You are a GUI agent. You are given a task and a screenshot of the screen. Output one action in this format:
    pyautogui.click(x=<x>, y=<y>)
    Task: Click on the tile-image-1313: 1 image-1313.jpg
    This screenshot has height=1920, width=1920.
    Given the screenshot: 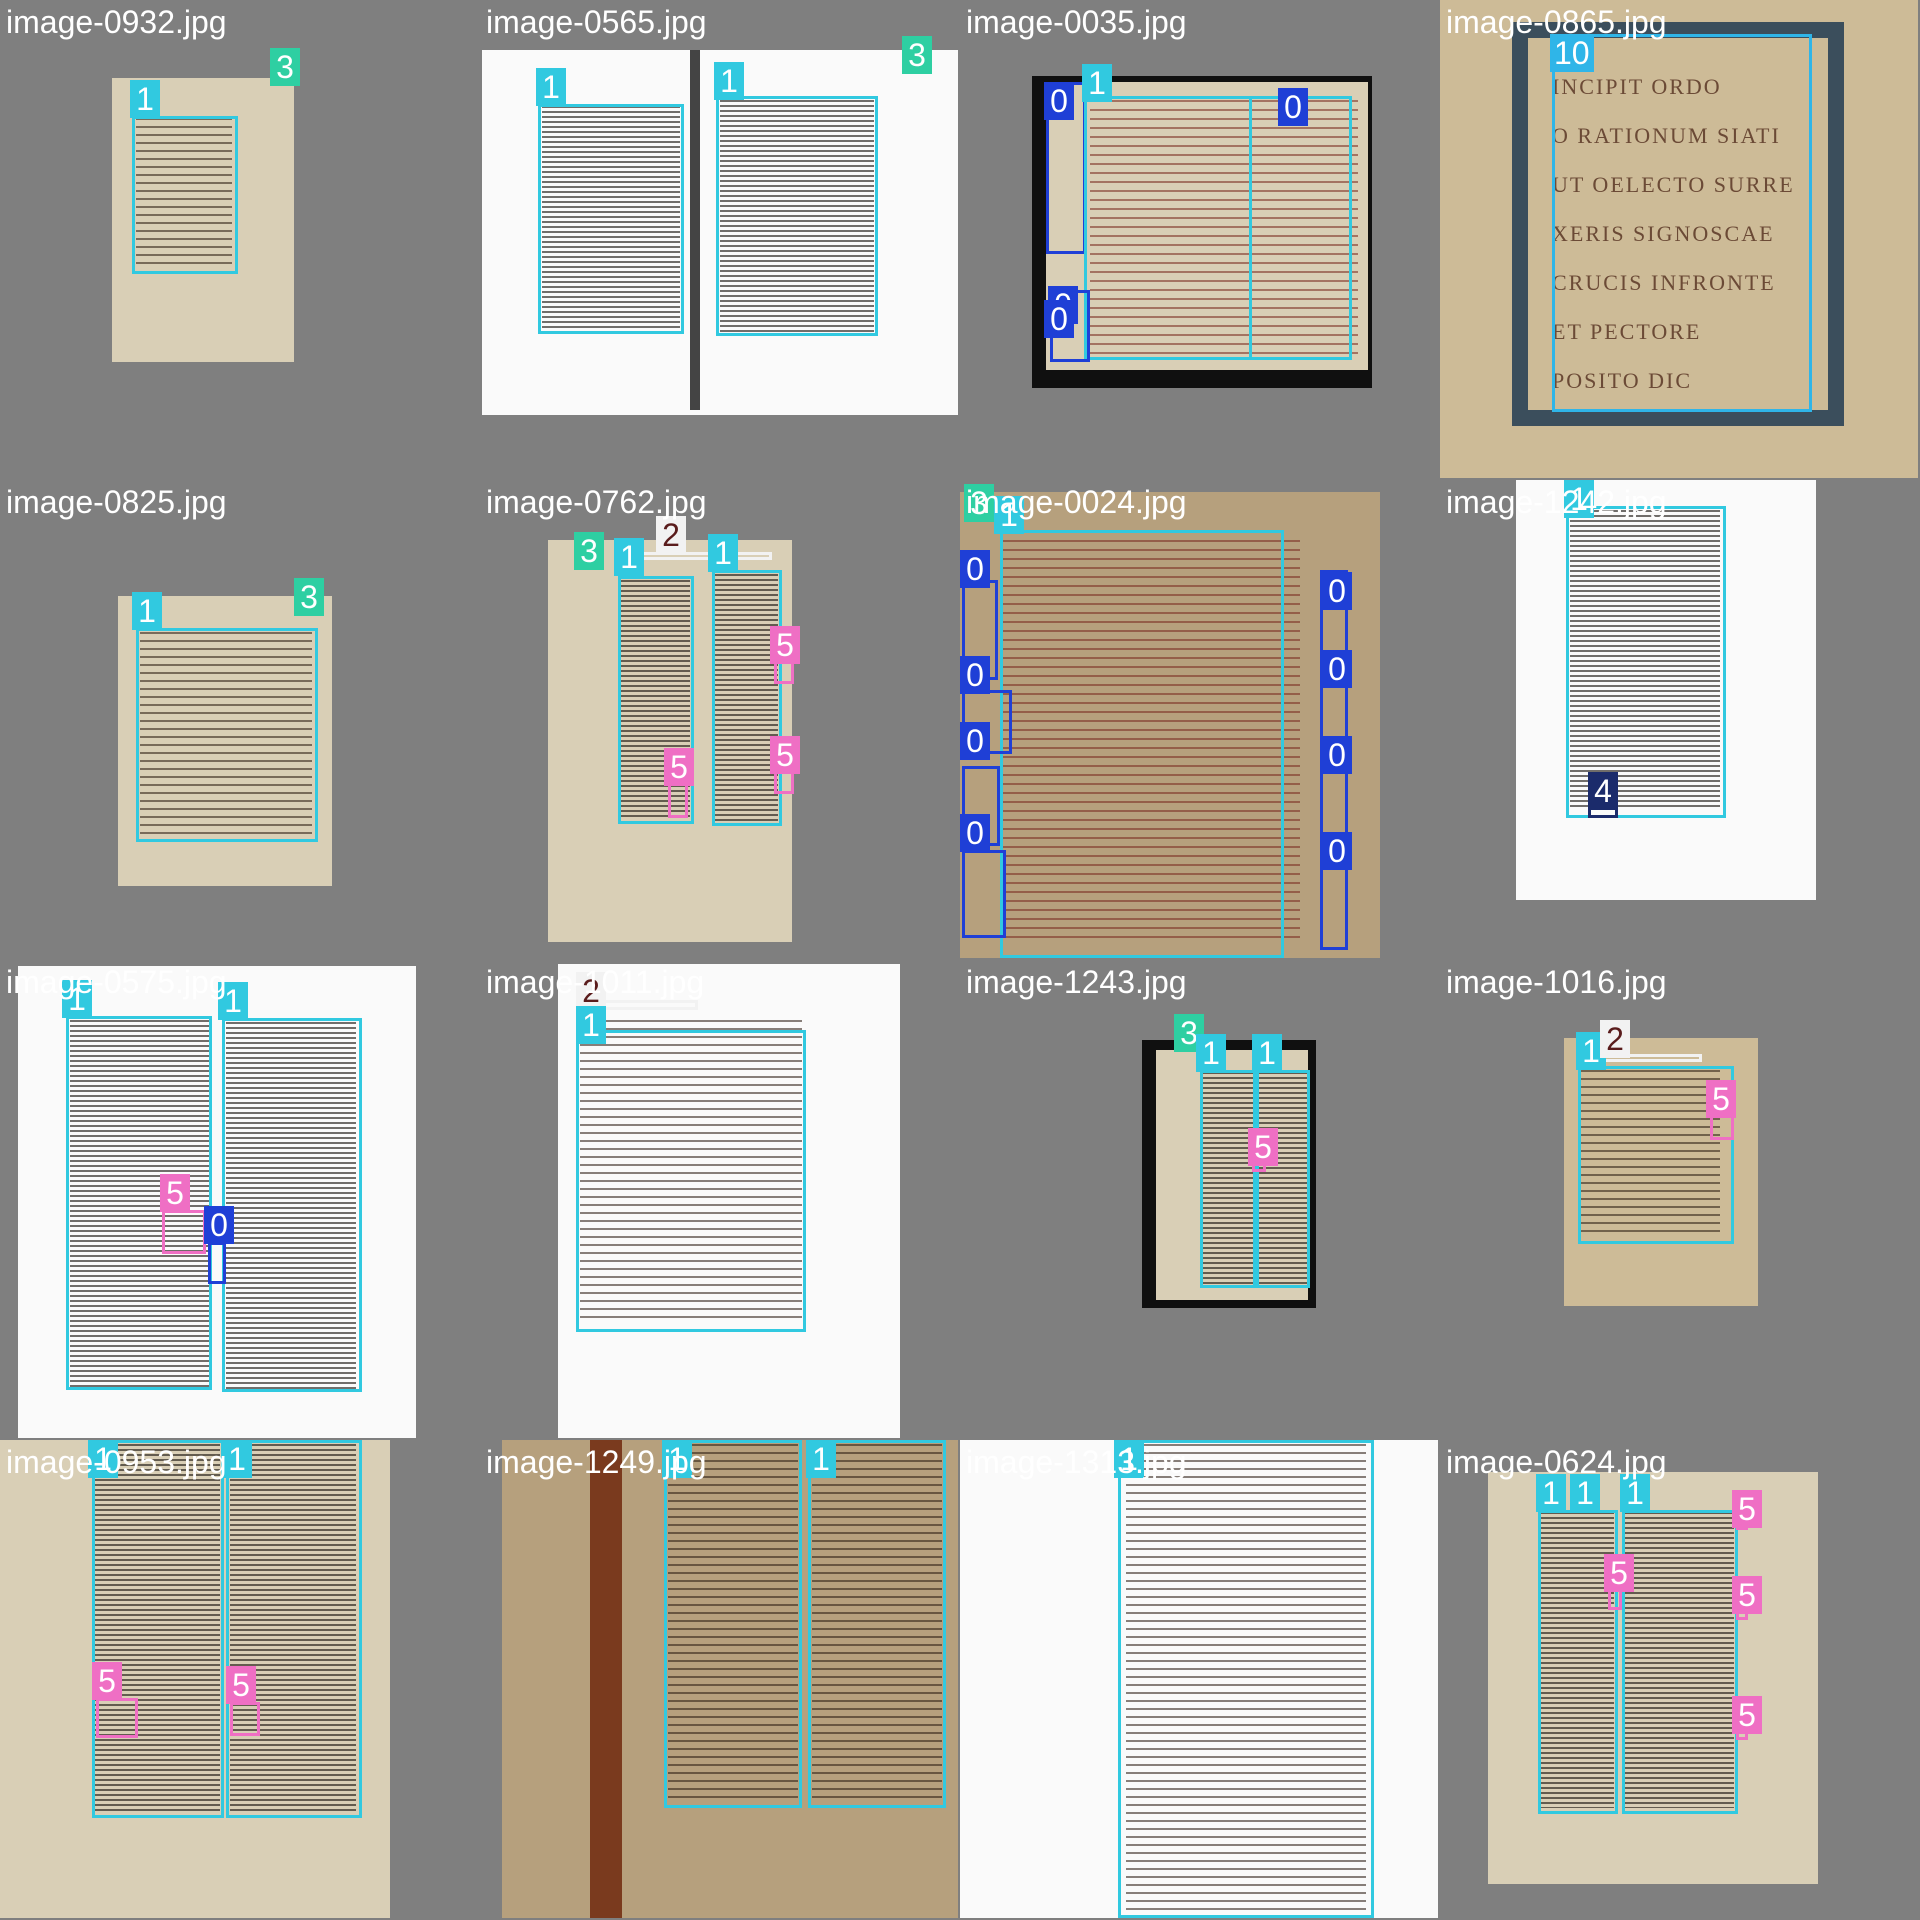 What is the action you would take?
    pyautogui.click(x=1199, y=1679)
    